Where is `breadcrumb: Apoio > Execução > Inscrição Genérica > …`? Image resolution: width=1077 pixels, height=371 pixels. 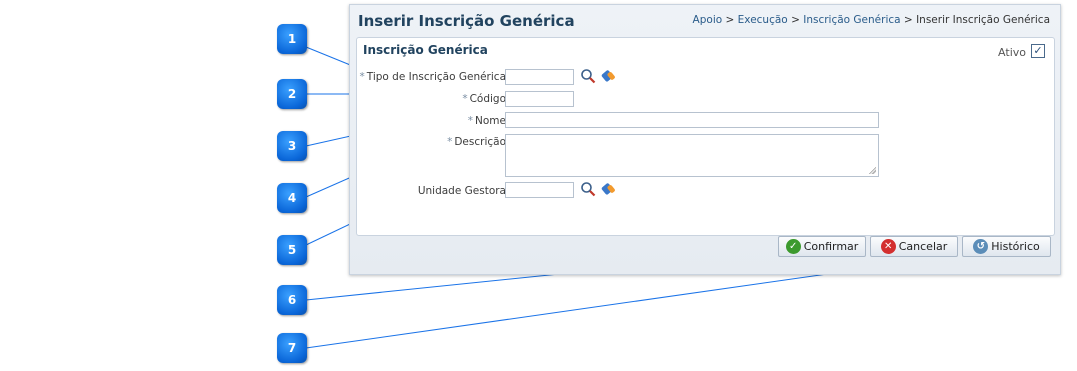
breadcrumb: Apoio > Execução > Inscrição Genérica > … is located at coordinates (871, 20).